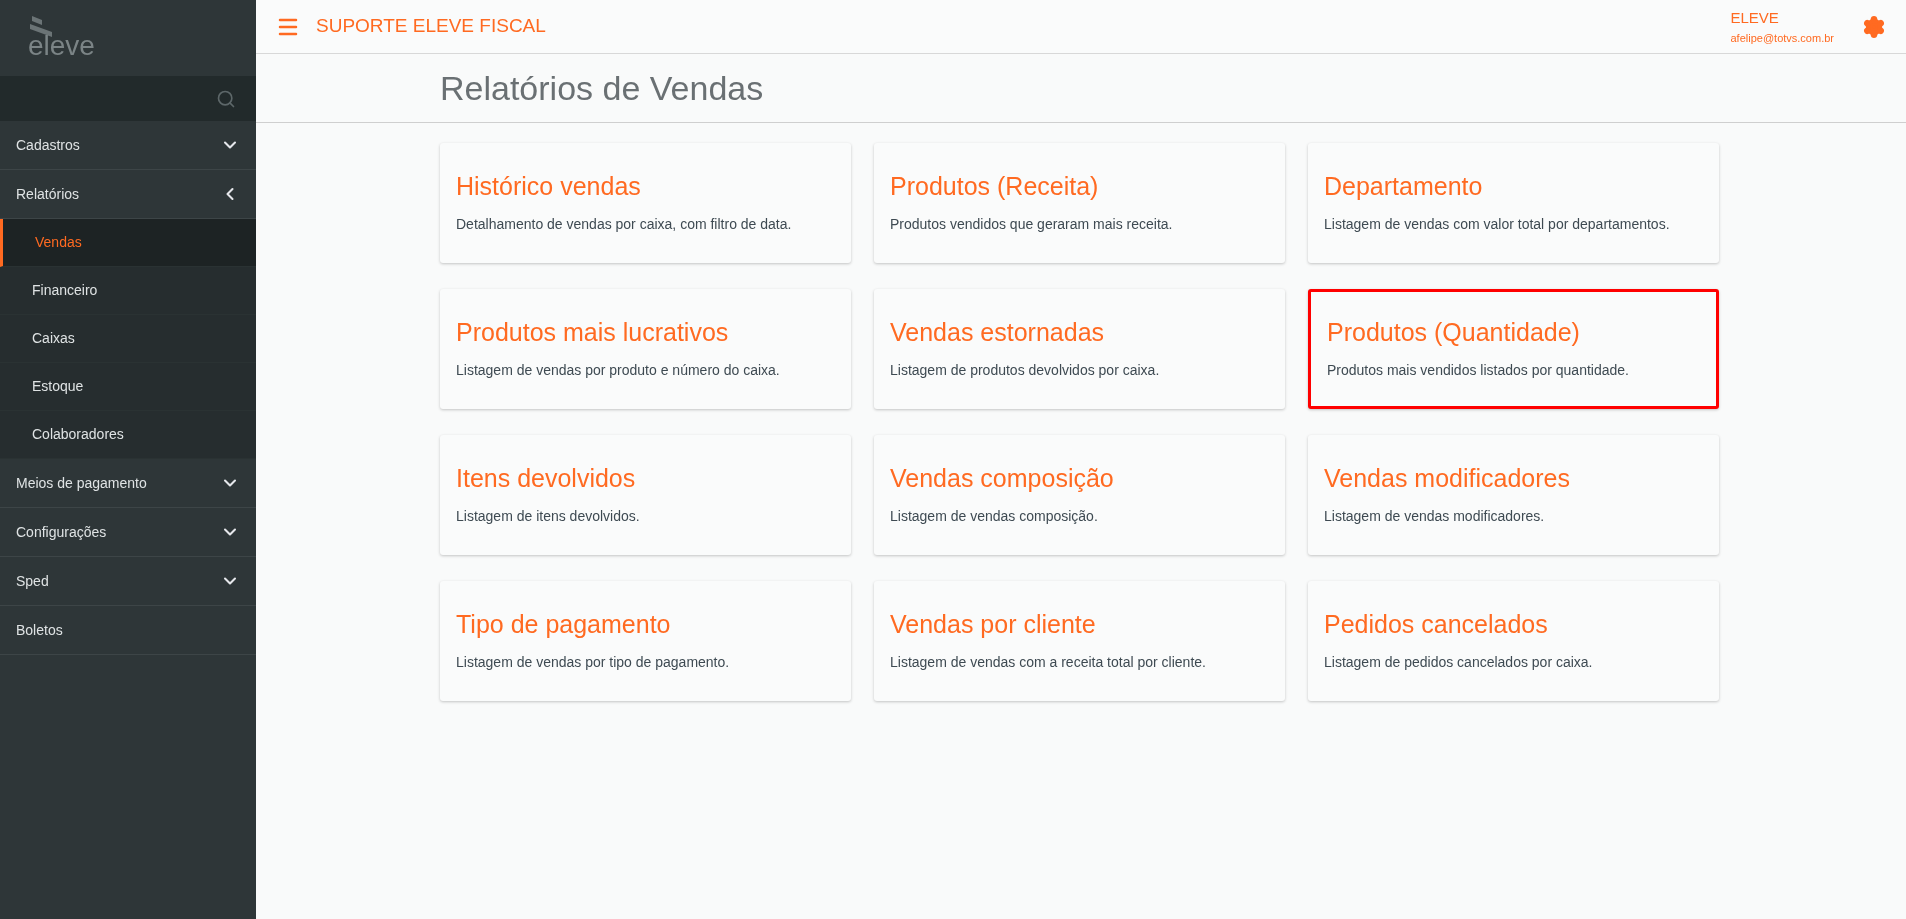  What do you see at coordinates (1032, 225) in the screenshot?
I see `card-description: Produtos vendidos que geraram mais receita.` at bounding box center [1032, 225].